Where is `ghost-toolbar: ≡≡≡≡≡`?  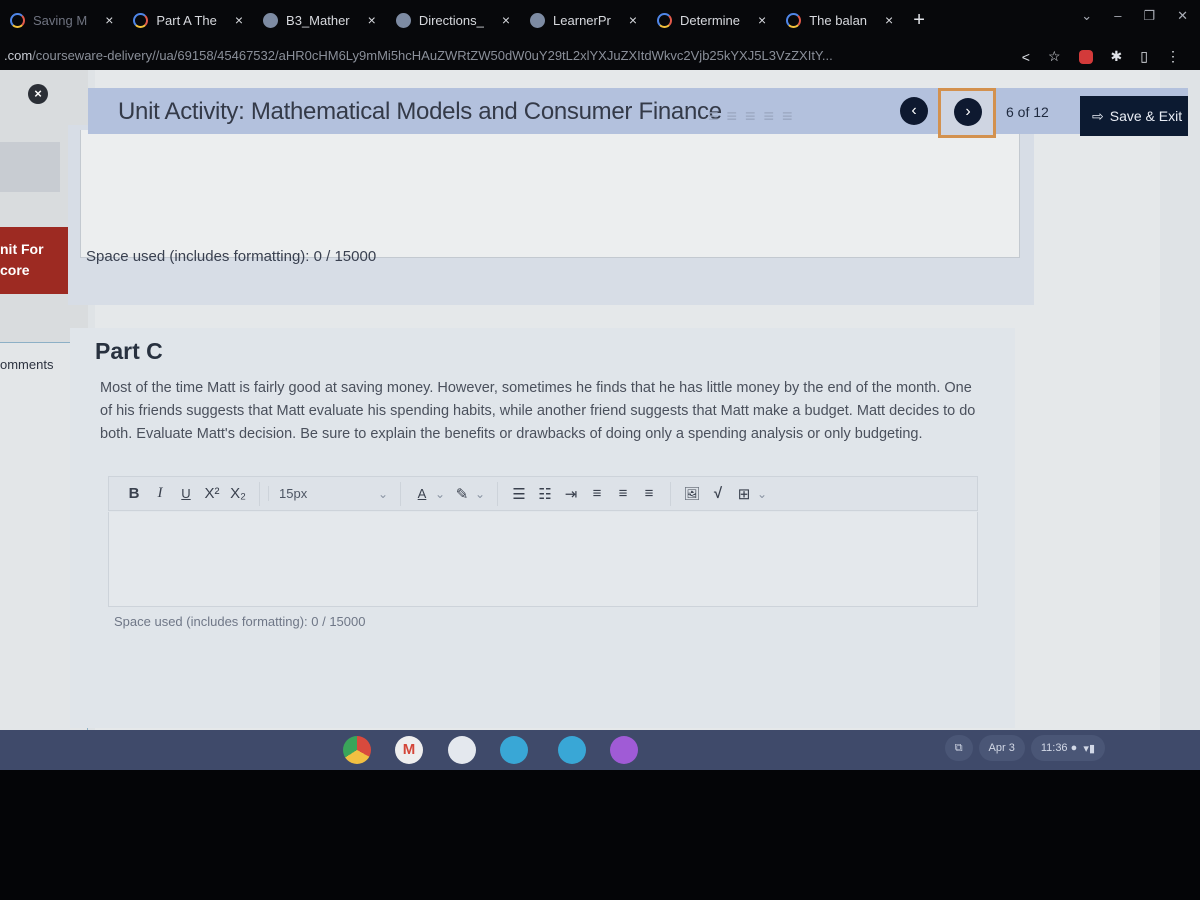 ghost-toolbar: ≡≡≡≡≡ is located at coordinates (754, 116).